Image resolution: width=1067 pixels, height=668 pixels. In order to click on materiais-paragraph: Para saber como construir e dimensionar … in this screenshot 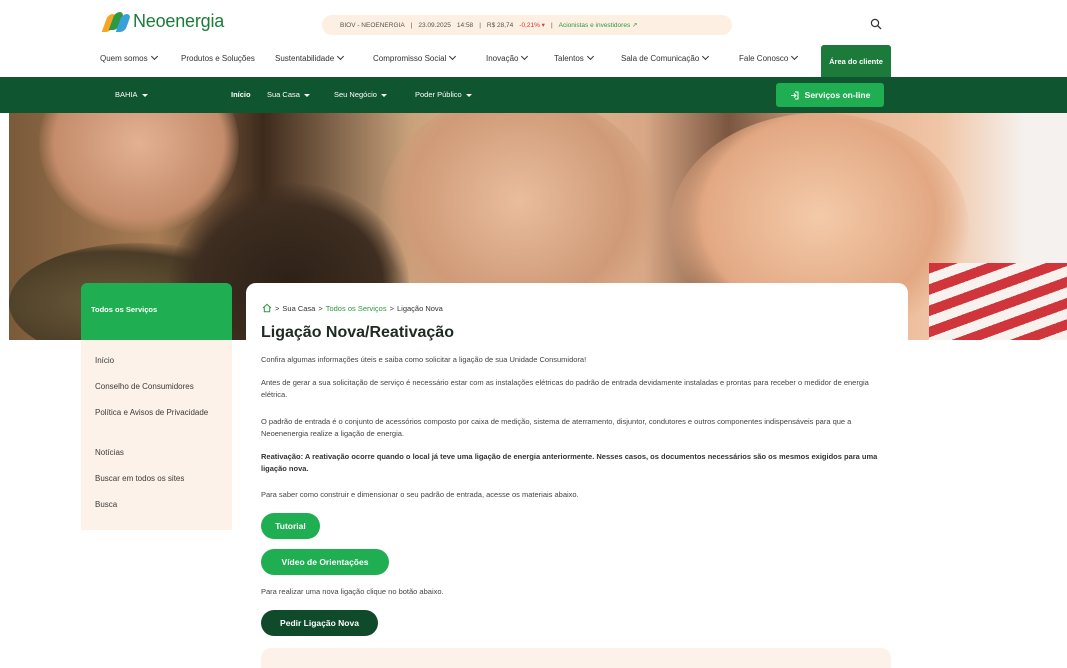, I will do `click(420, 494)`.